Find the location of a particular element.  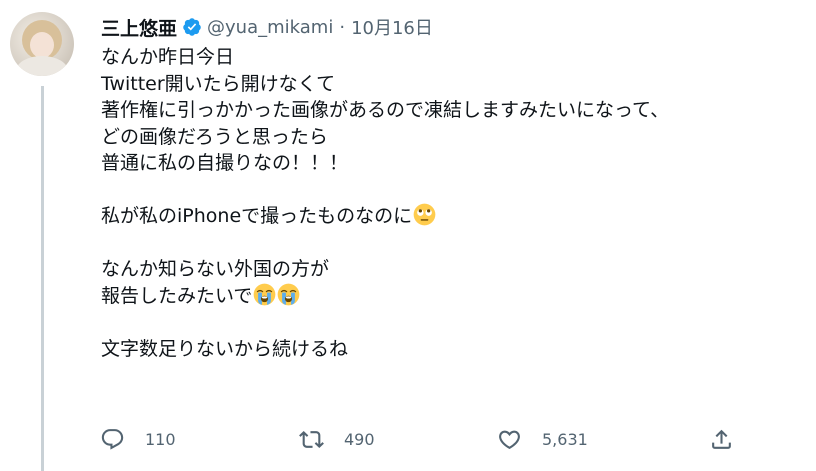

tweet-line-text: 報告したみたいで is located at coordinates (177, 295).